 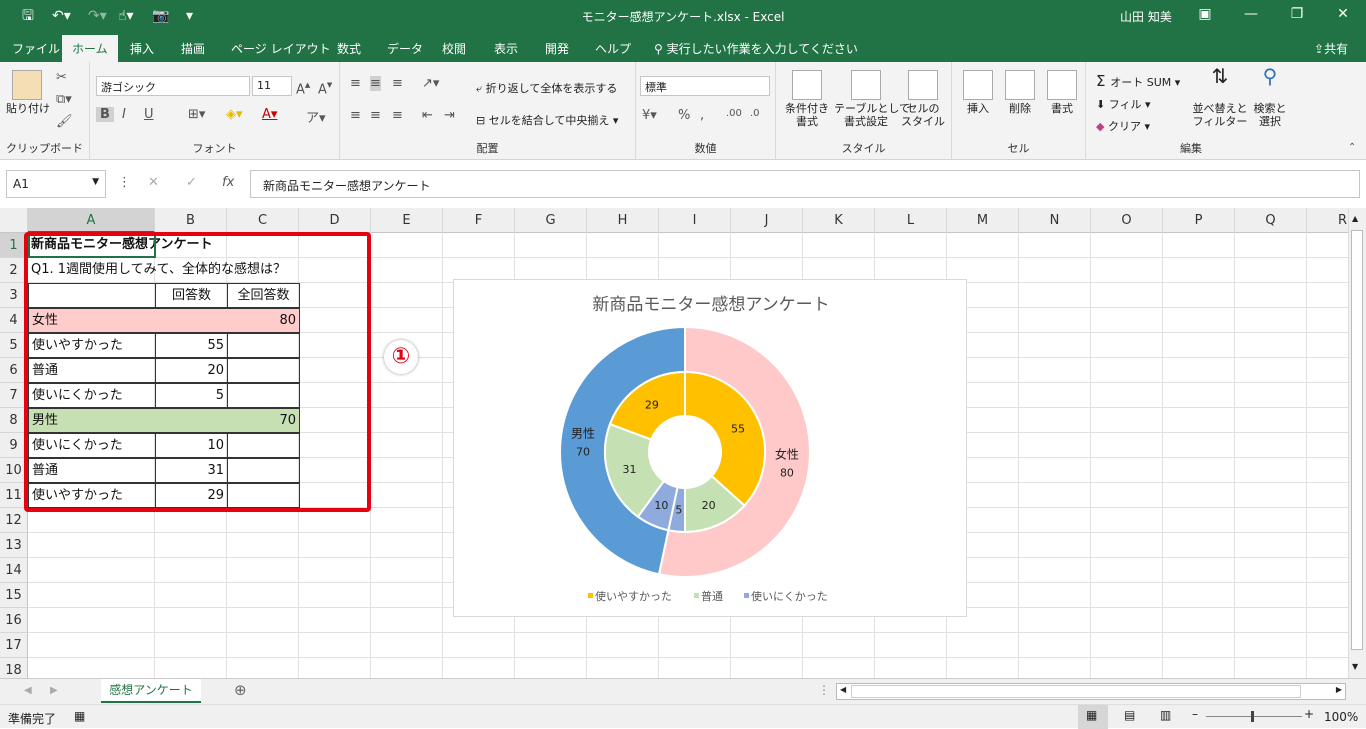 What do you see at coordinates (684, 115) in the screenshot?
I see `percent-icon: %` at bounding box center [684, 115].